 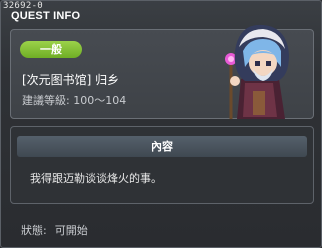 I want to click on status-value: 可開始, so click(x=71, y=230).